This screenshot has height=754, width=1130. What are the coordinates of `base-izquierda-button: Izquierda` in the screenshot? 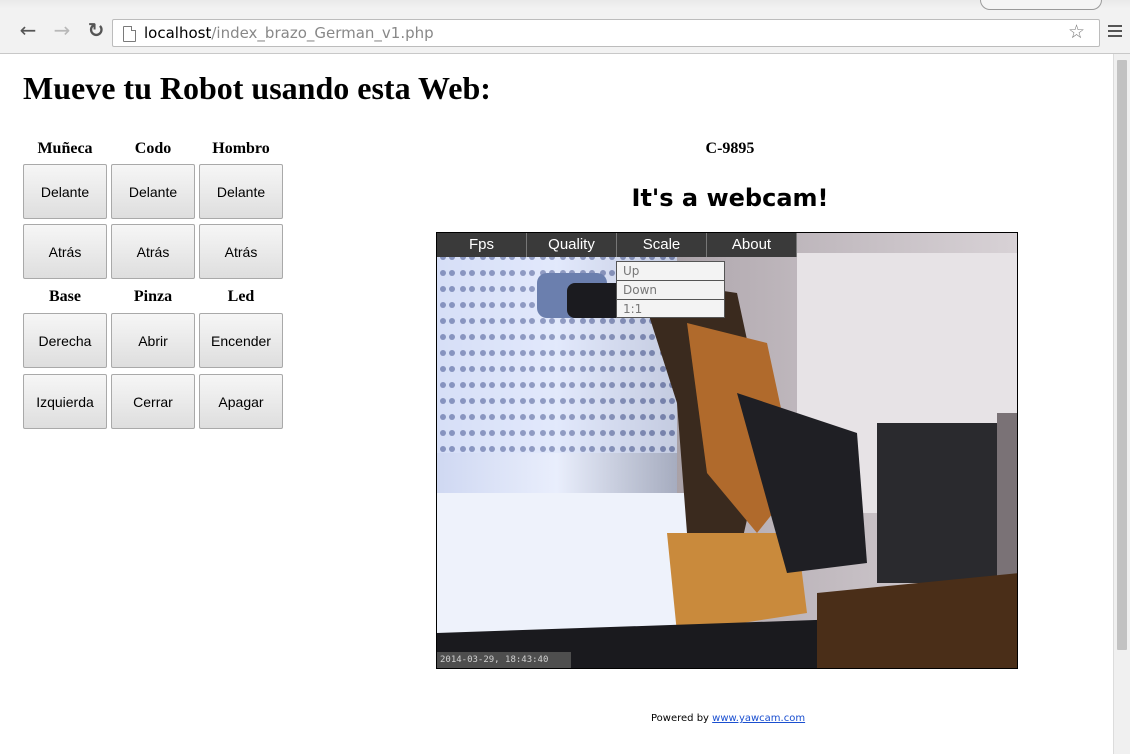 It's located at (65, 401).